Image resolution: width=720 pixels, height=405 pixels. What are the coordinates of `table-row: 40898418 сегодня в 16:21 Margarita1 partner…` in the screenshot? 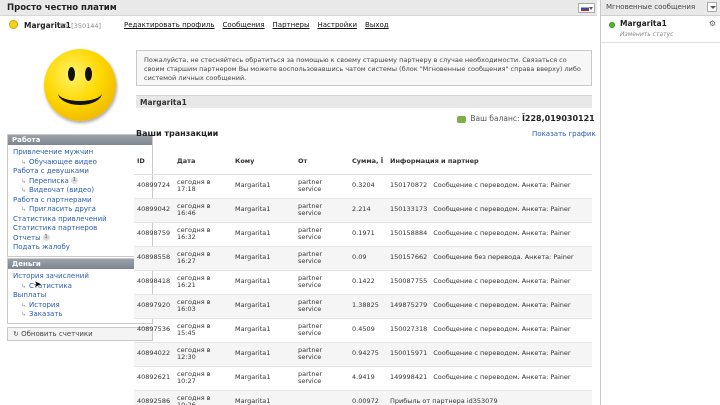 It's located at (363, 282).